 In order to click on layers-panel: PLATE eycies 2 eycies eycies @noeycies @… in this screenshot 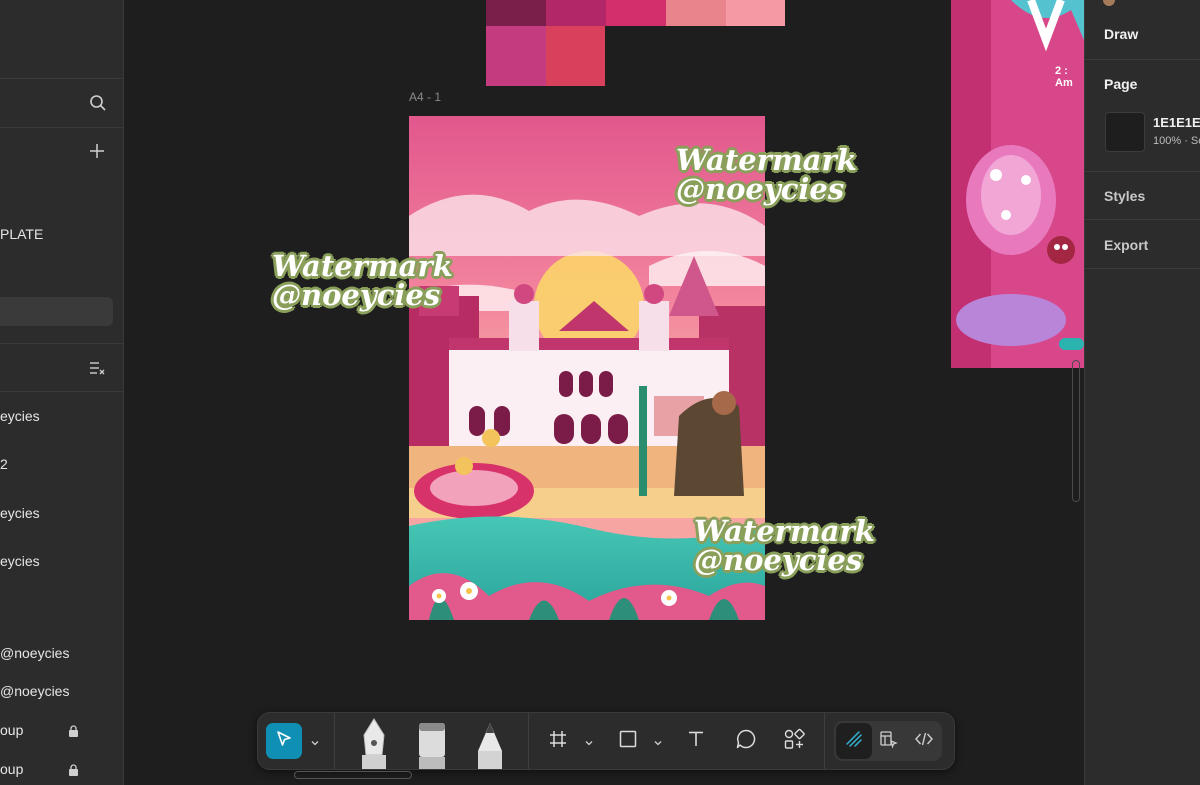, I will do `click(62, 392)`.